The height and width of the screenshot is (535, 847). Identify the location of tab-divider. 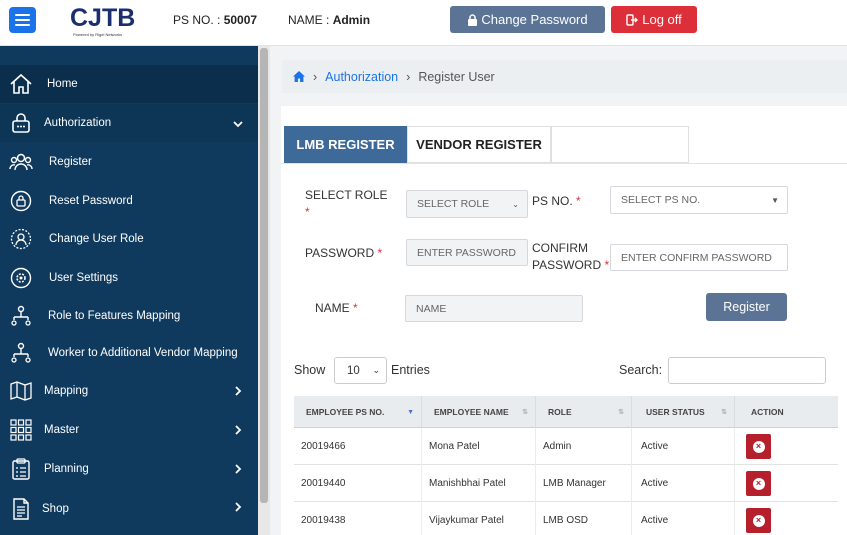
(564, 163).